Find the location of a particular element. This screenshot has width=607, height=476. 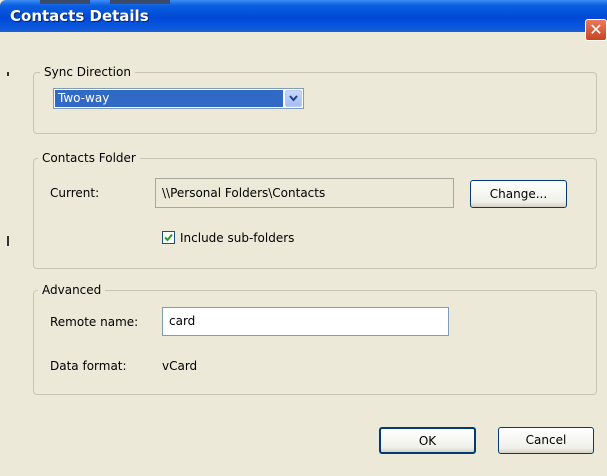

close-icon: ✕ is located at coordinates (596, 29).